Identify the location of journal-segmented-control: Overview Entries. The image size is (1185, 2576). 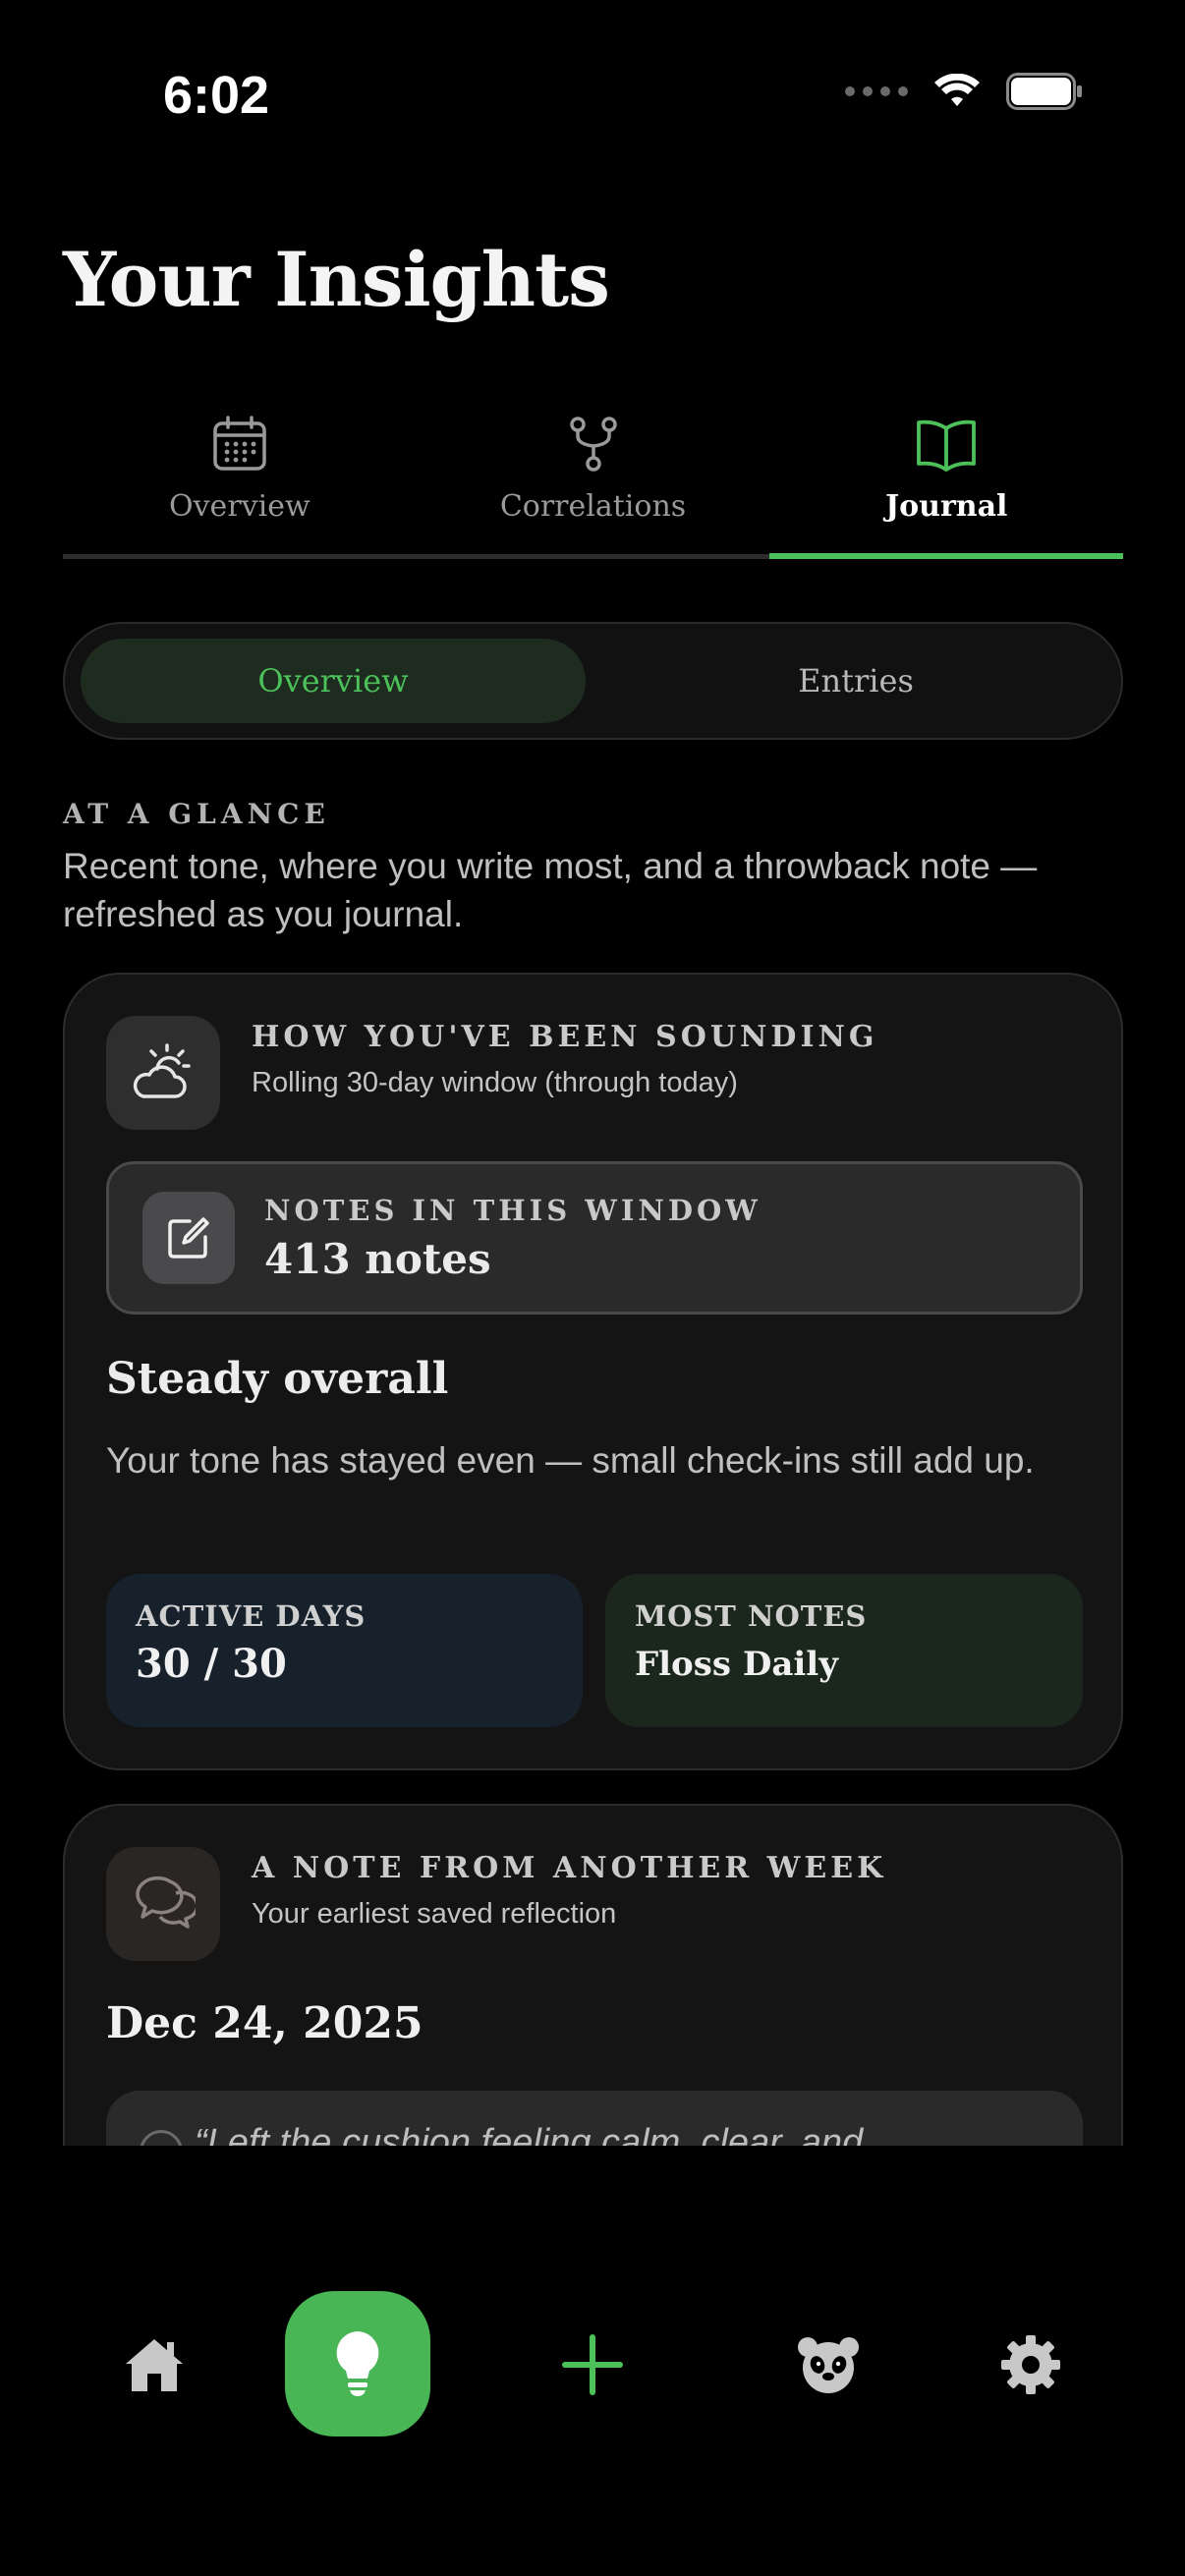
(593, 681).